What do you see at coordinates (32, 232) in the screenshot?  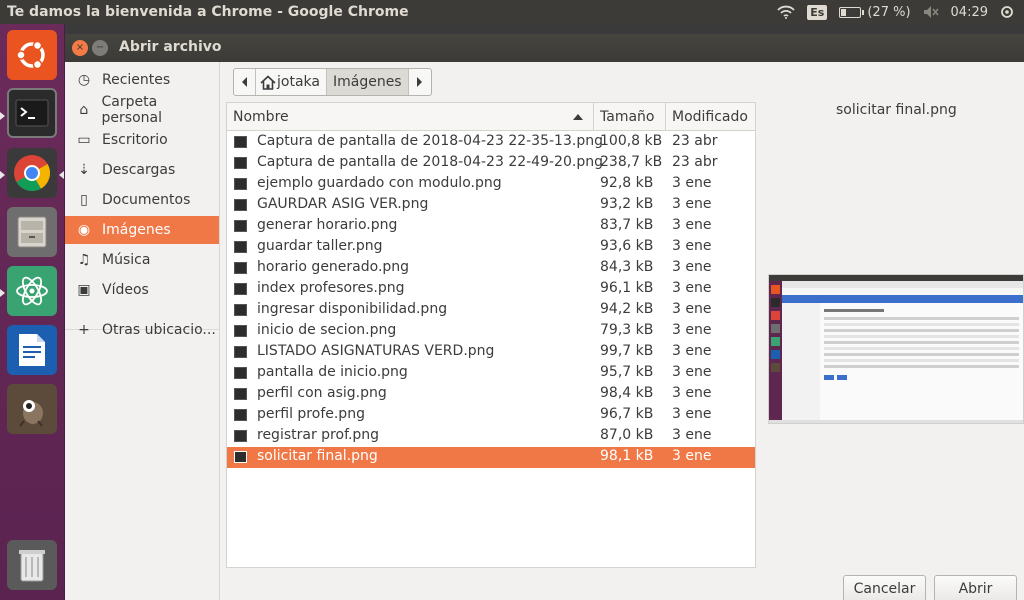 I see `files-launcher` at bounding box center [32, 232].